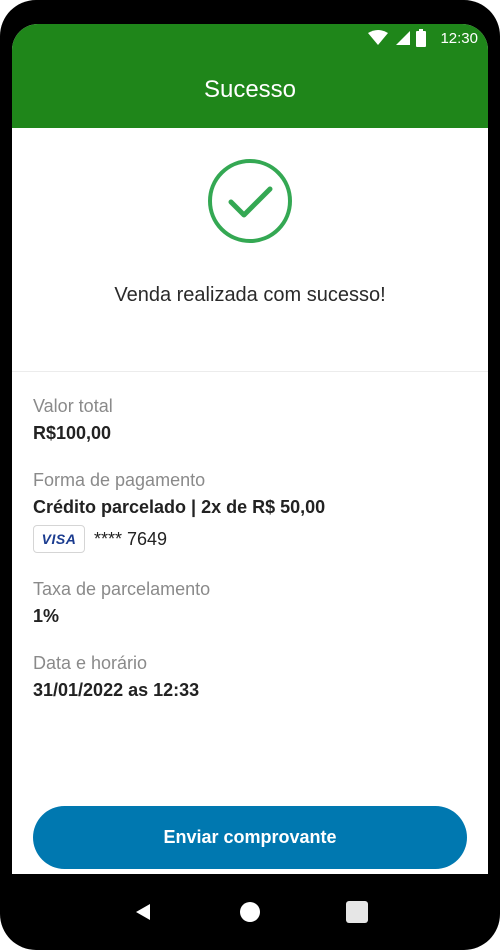 The image size is (500, 950). I want to click on payment-label: Forma de pagamento, so click(119, 480).